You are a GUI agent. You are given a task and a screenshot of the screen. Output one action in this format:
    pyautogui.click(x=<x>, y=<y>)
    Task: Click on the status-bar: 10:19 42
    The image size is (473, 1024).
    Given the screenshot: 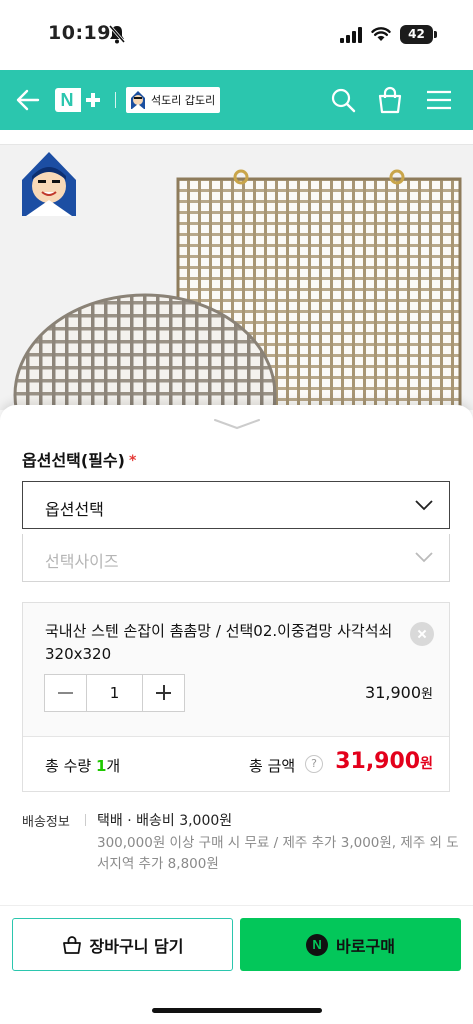 What is the action you would take?
    pyautogui.click(x=236, y=35)
    